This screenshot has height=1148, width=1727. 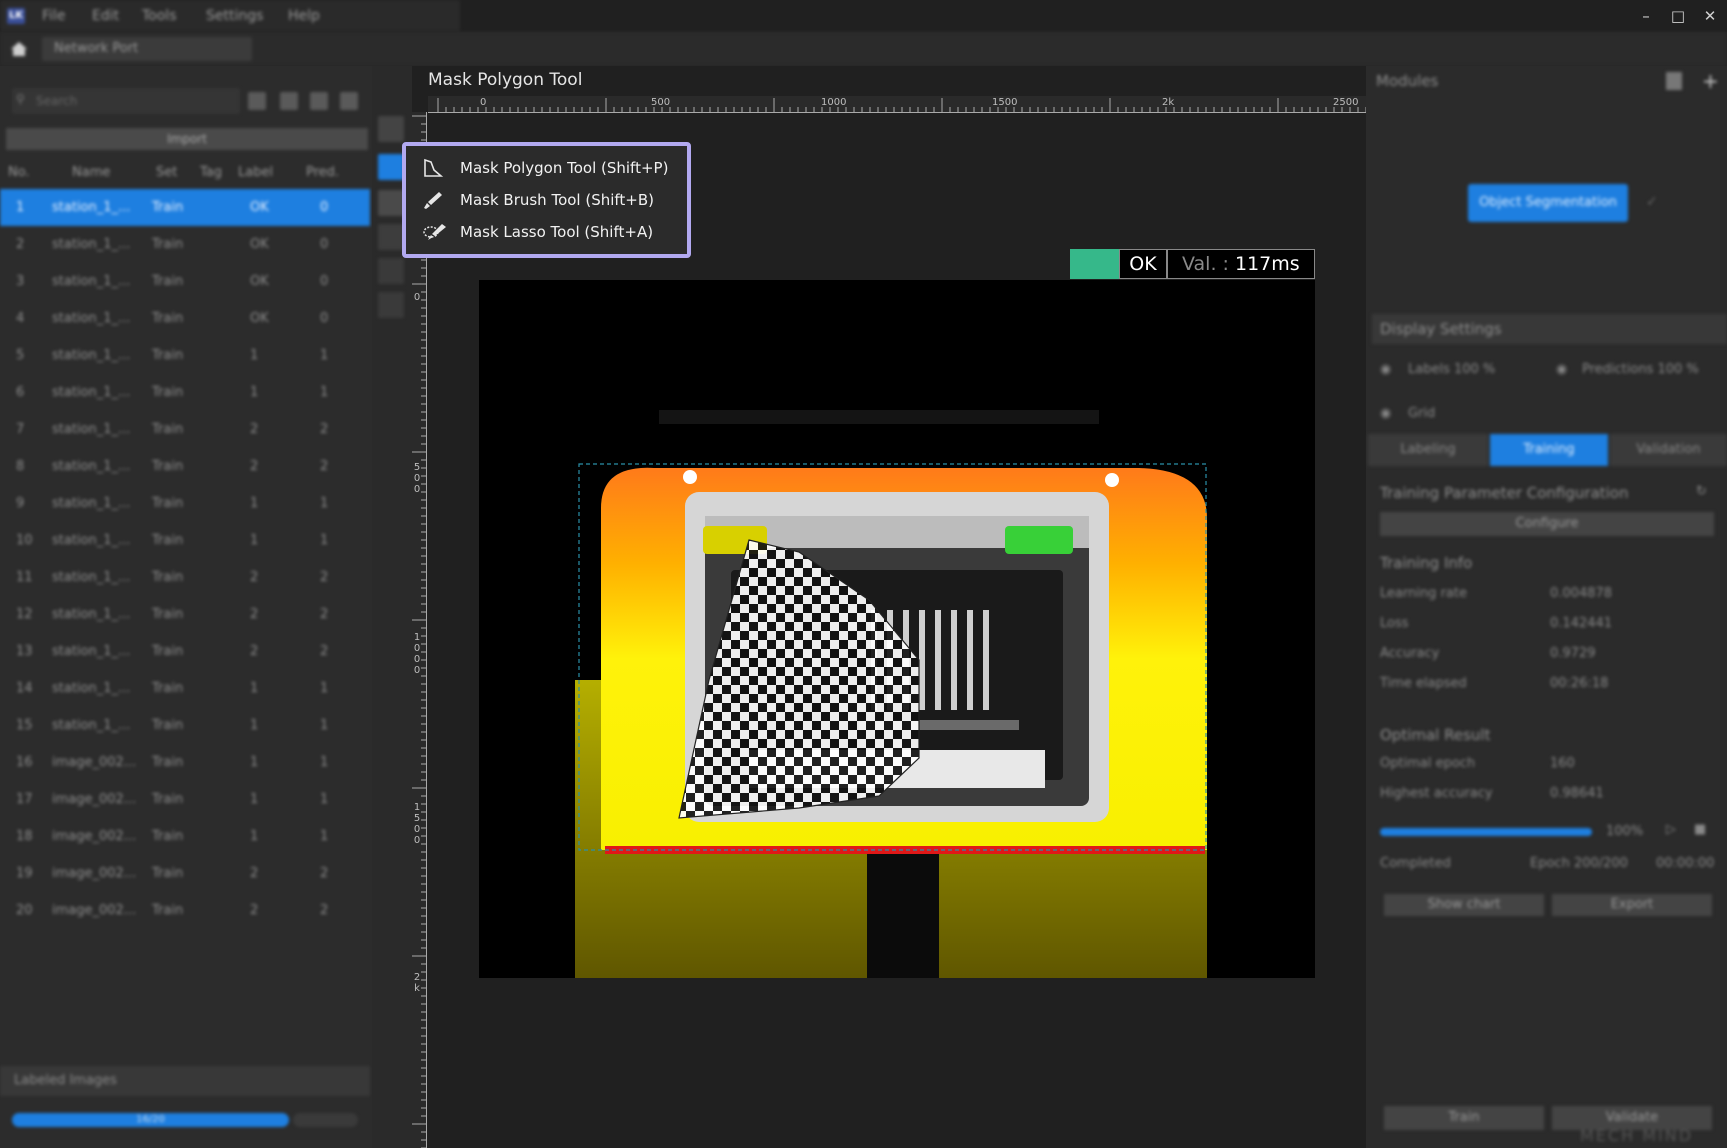 I want to click on minimize-icon: –, so click(x=1646, y=16).